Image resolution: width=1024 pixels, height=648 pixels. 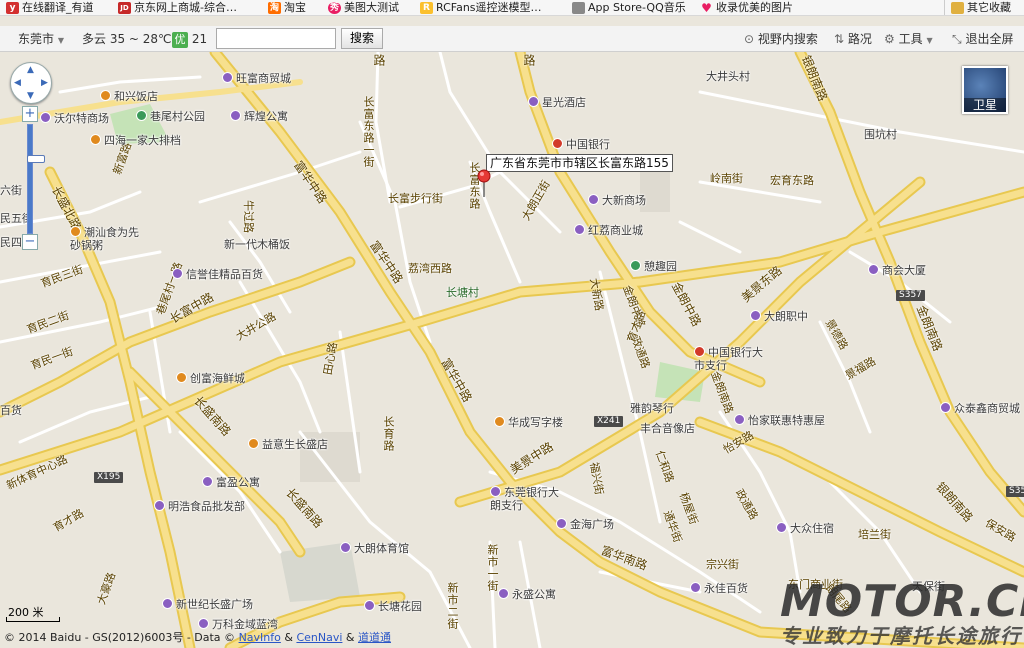 I want to click on poi-marker: 中国银行大市支行, so click(x=729, y=359).